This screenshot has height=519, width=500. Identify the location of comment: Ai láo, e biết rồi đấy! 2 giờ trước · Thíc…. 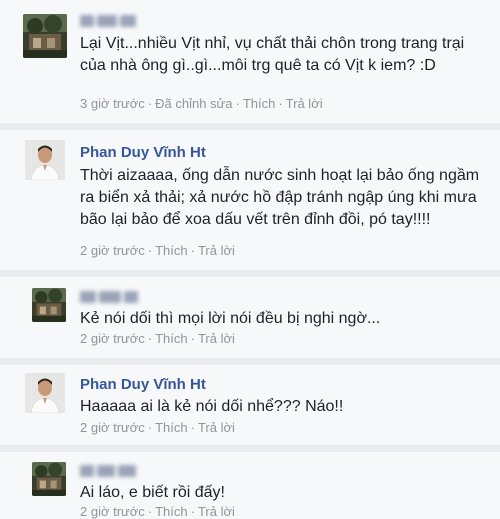
(250, 485).